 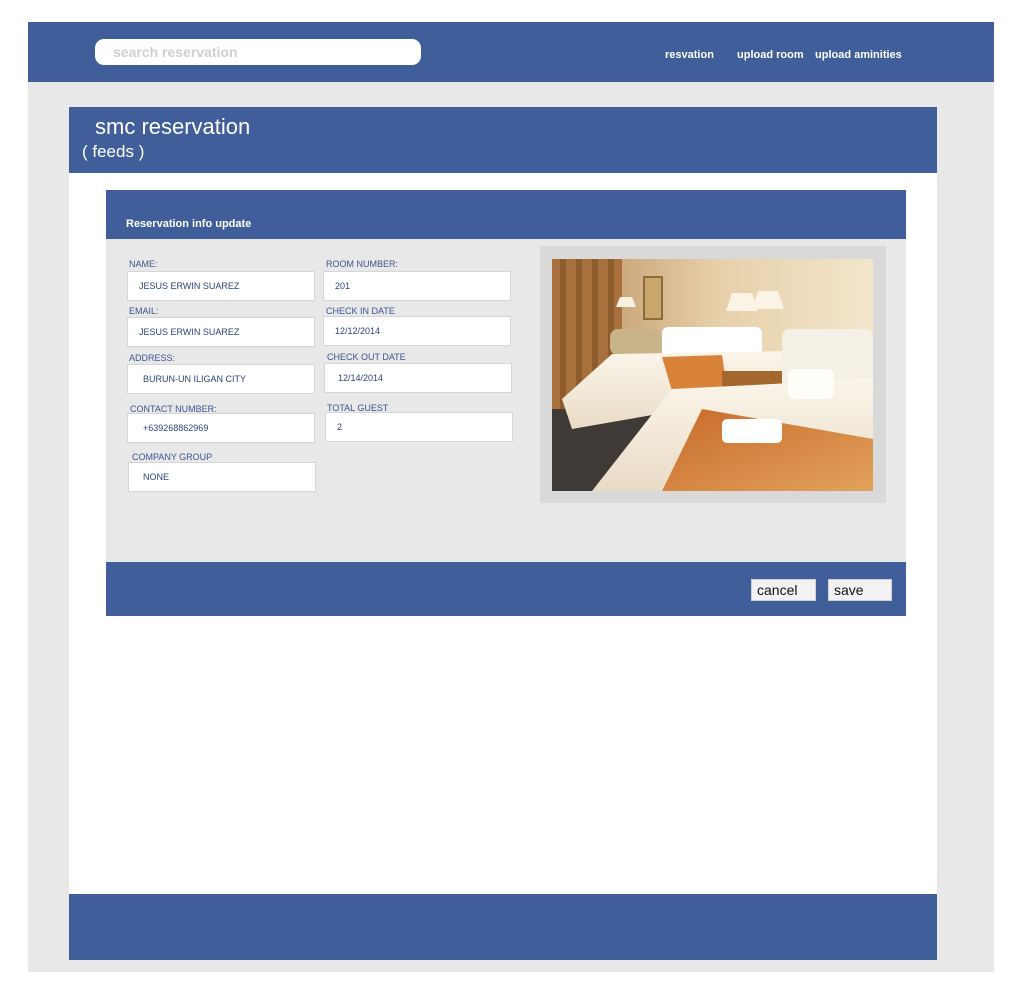 I want to click on name-field: JESUS ERWIN SUAREZ, so click(x=221, y=286).